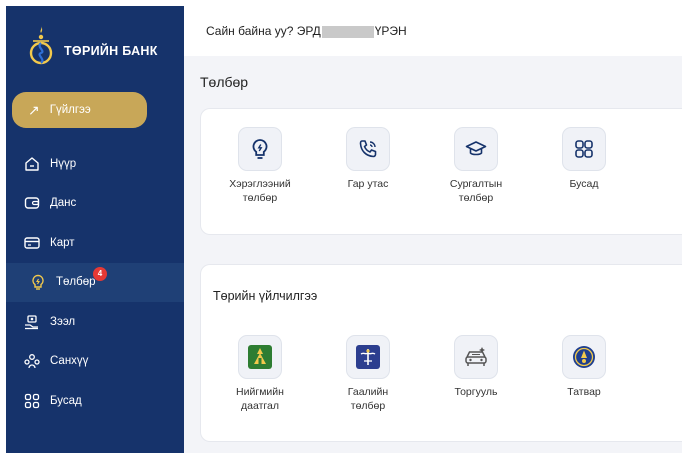 The width and height of the screenshot is (682, 459). Describe the element at coordinates (368, 357) in the screenshot. I see `customs-logo` at that location.